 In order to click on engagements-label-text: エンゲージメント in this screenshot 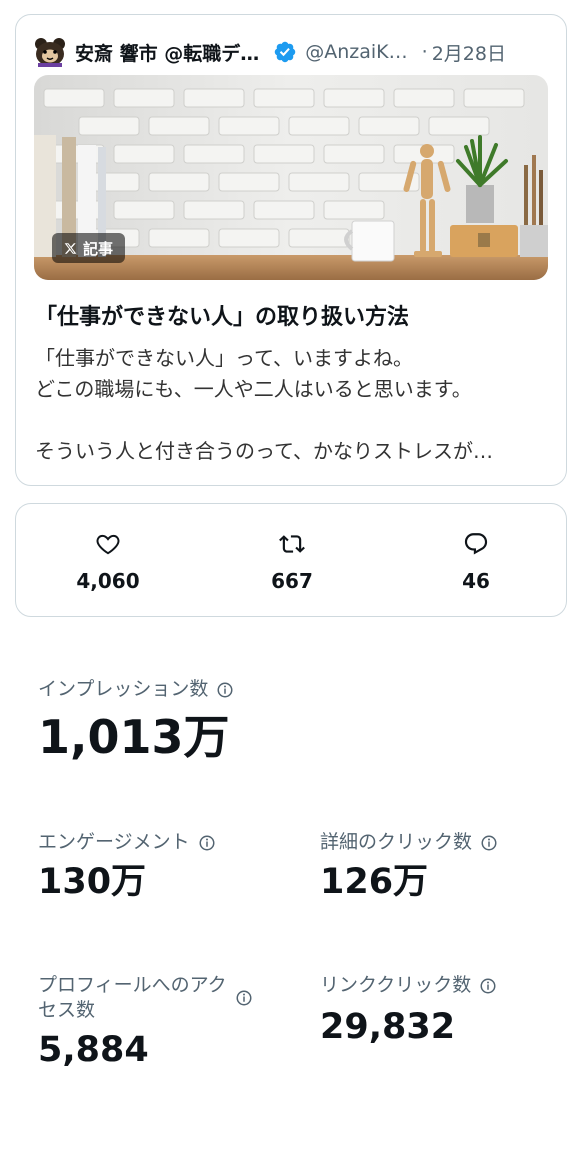, I will do `click(114, 842)`.